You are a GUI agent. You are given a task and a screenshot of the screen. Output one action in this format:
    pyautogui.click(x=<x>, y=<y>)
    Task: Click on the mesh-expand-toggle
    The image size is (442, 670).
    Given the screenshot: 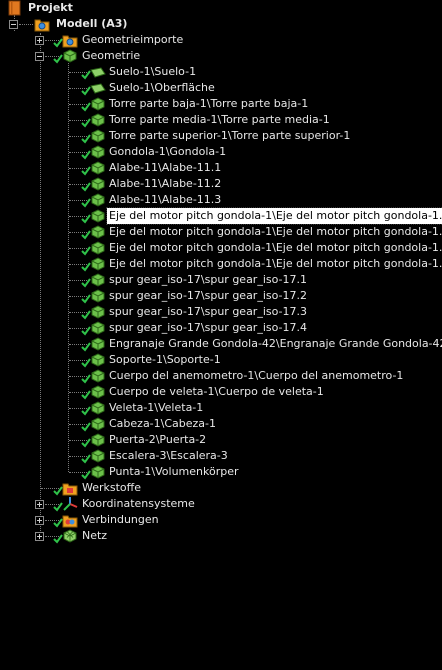 What is the action you would take?
    pyautogui.click(x=39, y=536)
    